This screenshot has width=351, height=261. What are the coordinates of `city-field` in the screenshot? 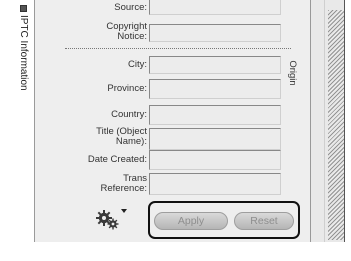 It's located at (215, 65).